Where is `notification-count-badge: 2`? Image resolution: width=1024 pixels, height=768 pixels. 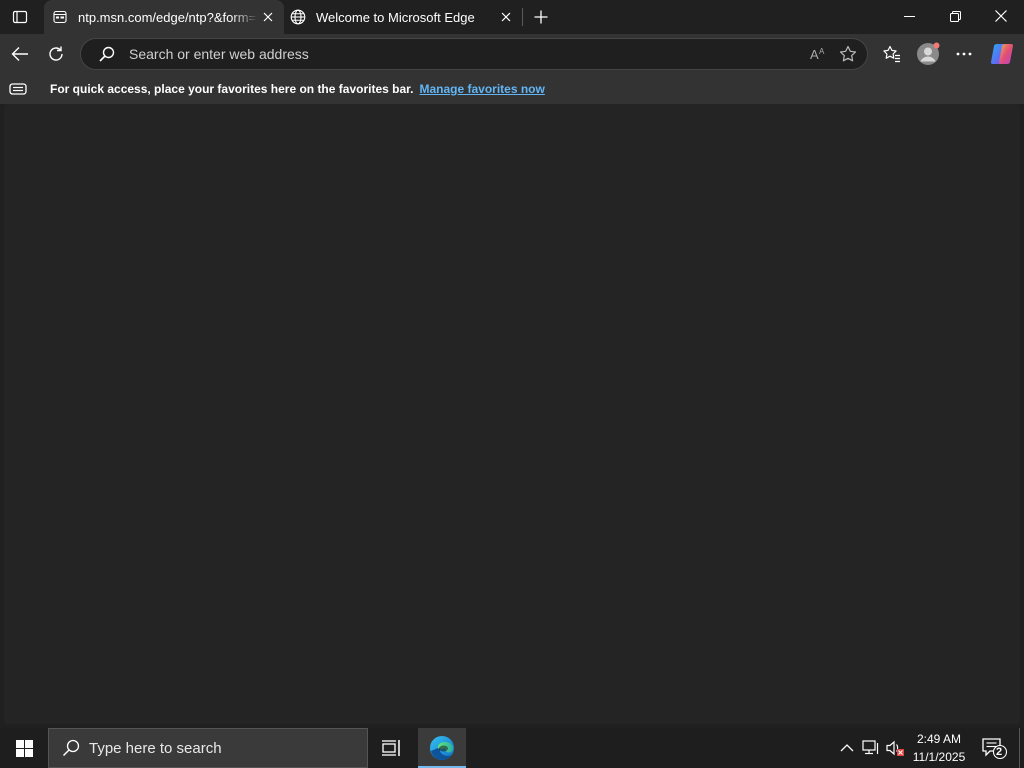
notification-count-badge: 2 is located at coordinates (999, 752).